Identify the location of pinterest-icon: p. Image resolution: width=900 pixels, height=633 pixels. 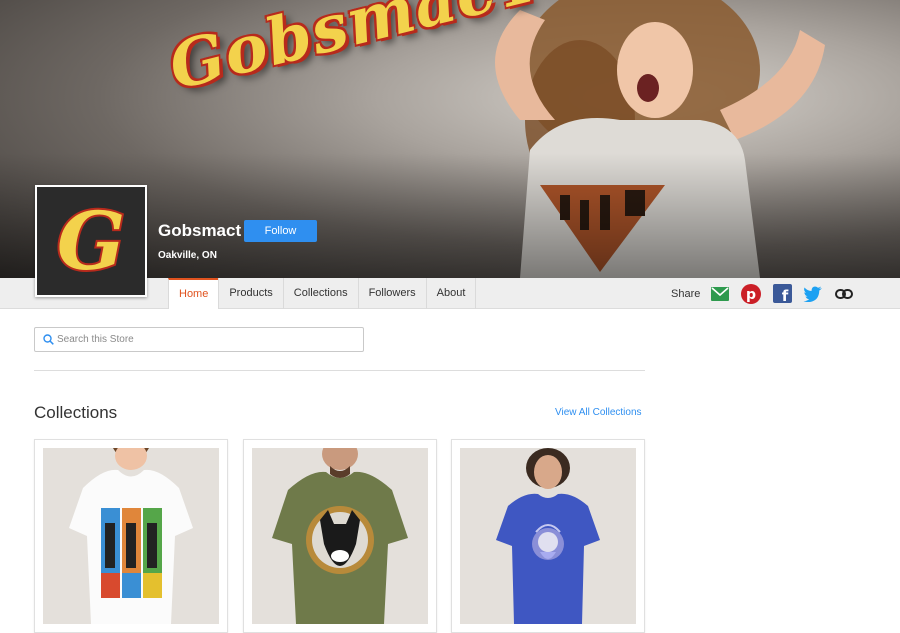
(751, 293).